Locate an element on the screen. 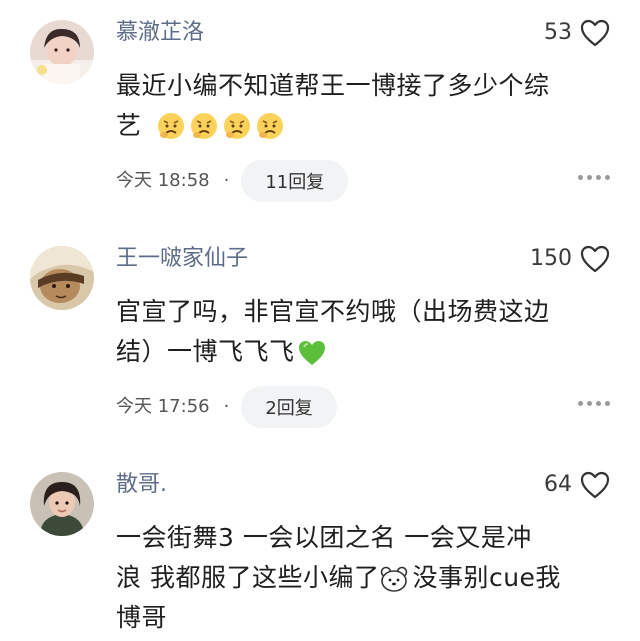 This screenshot has width=640, height=641. green-heart-icon is located at coordinates (311, 353).